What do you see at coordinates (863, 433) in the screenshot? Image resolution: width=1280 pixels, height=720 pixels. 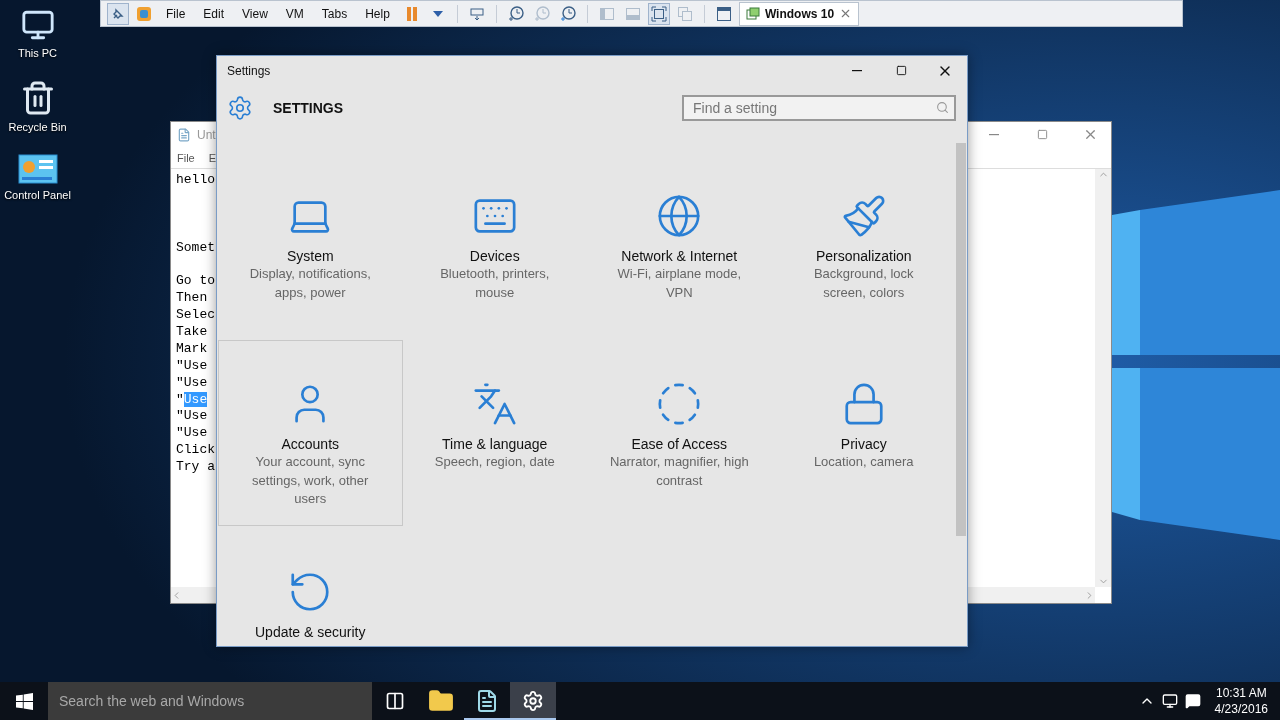 I see `settings-tile: Privacy Location, camera` at bounding box center [863, 433].